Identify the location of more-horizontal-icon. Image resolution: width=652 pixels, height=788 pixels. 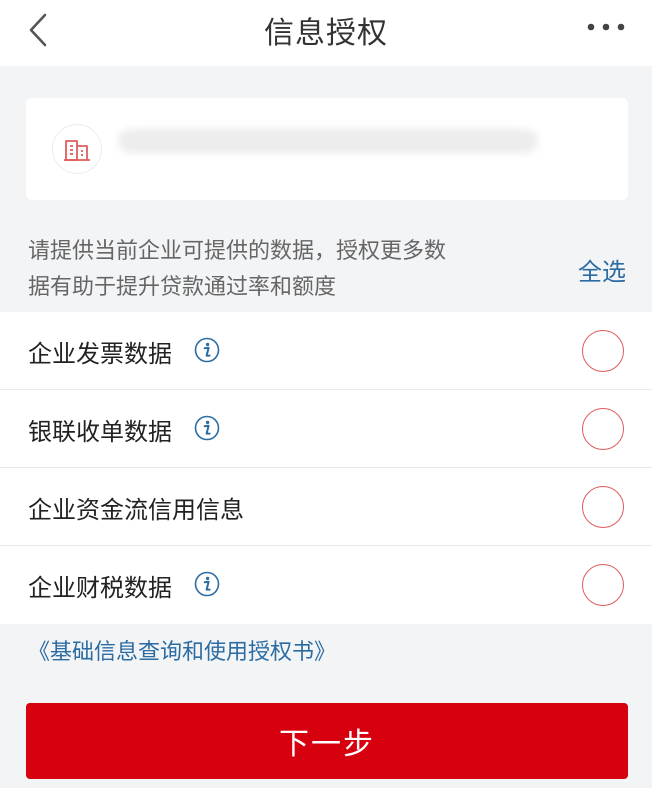
(606, 27).